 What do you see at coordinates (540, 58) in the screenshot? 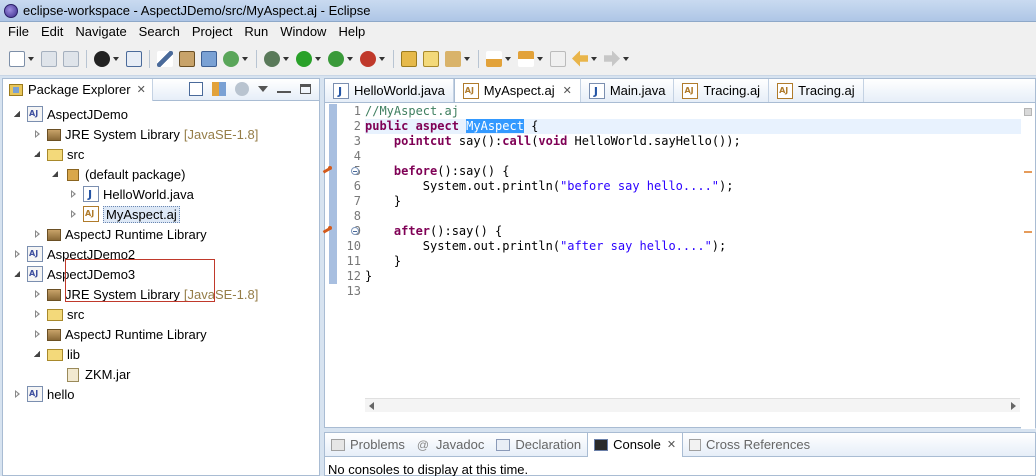
I see `prev-annotation-dropdown-icon` at bounding box center [540, 58].